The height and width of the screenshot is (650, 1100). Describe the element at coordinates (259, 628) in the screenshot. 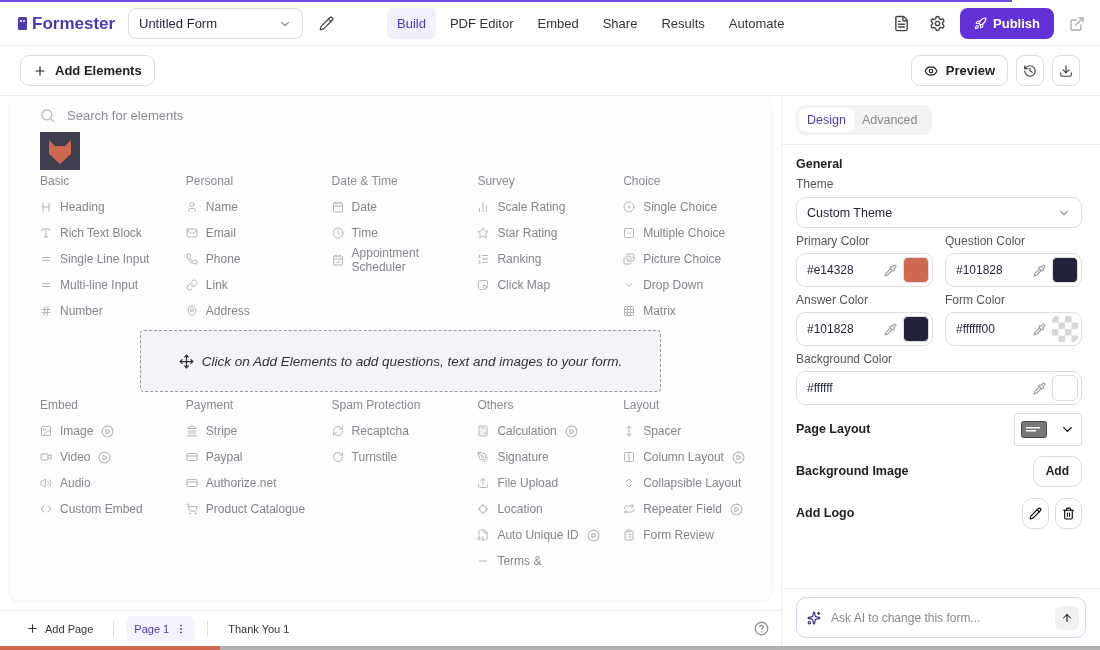

I see `page-tab: Thank You 1` at that location.